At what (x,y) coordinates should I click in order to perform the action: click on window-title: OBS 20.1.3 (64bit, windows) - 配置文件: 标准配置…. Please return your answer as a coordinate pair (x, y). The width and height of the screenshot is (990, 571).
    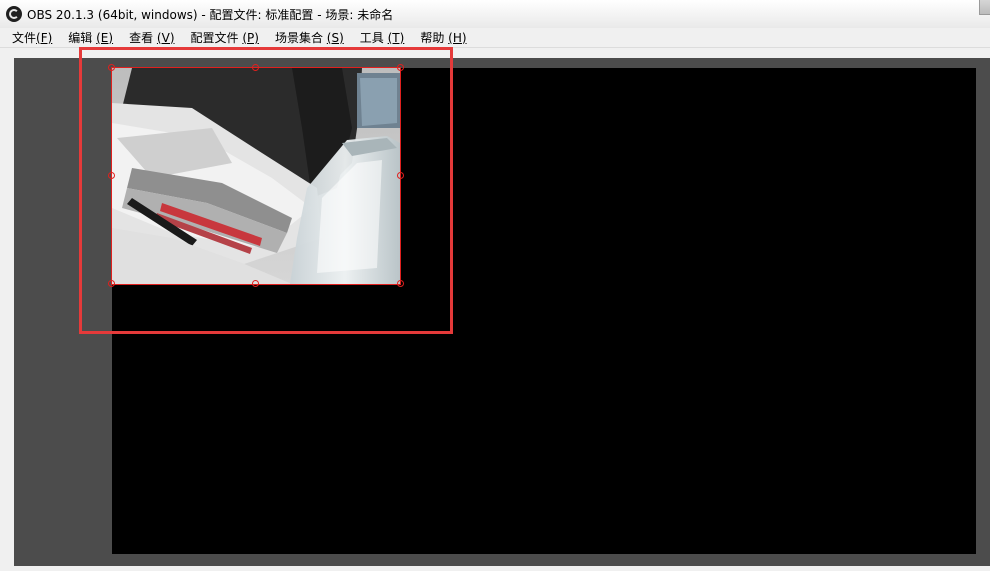
    Looking at the image, I should click on (210, 14).